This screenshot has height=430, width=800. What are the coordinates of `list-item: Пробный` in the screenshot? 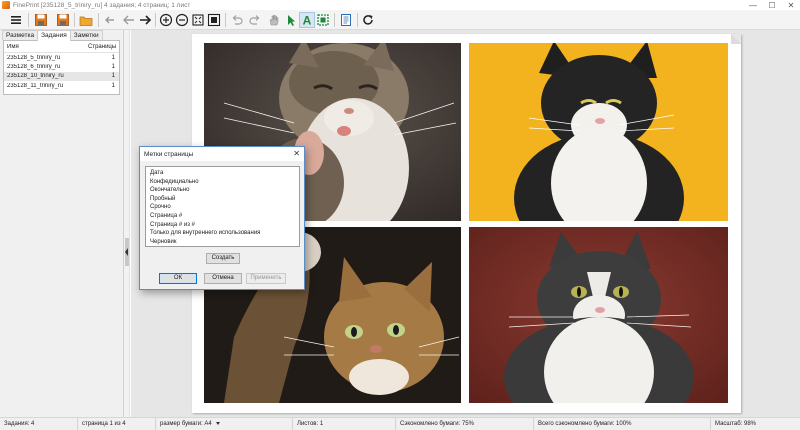 It's located at (222, 199).